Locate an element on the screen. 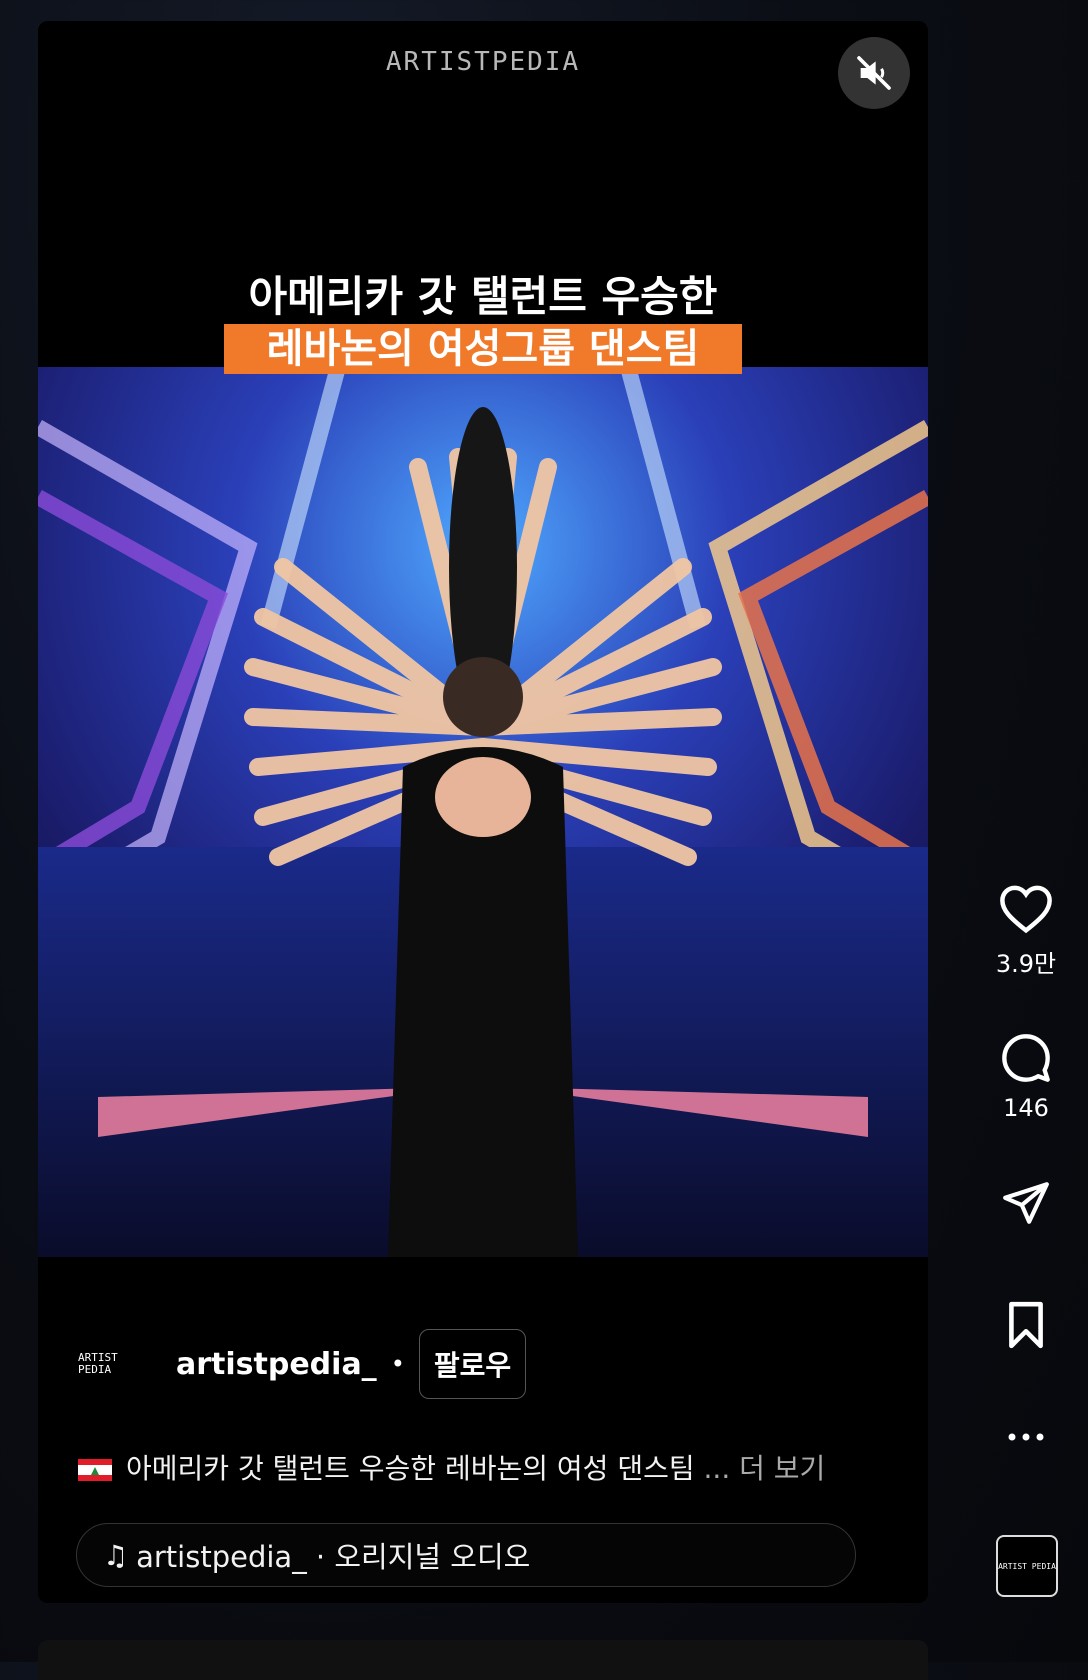 This screenshot has height=1680, width=1088. more-dots-icon is located at coordinates (1026, 1437).